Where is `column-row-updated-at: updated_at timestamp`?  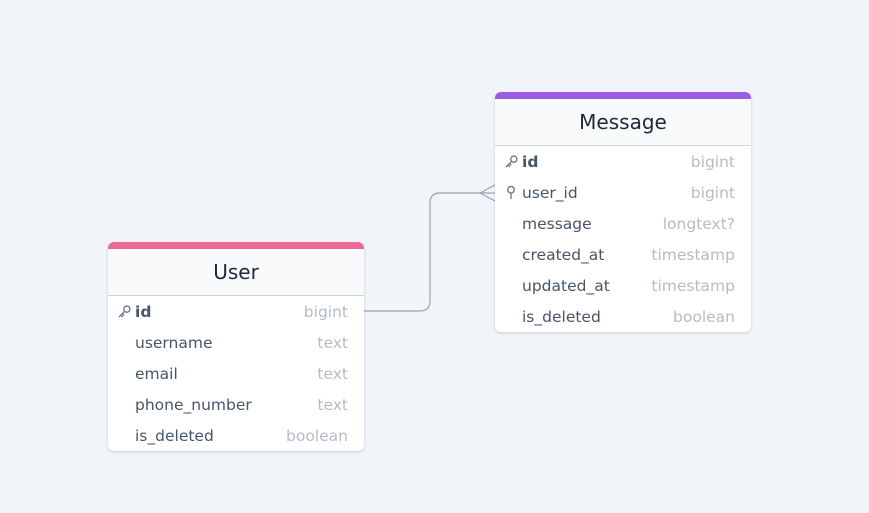 column-row-updated-at: updated_at timestamp is located at coordinates (623, 285).